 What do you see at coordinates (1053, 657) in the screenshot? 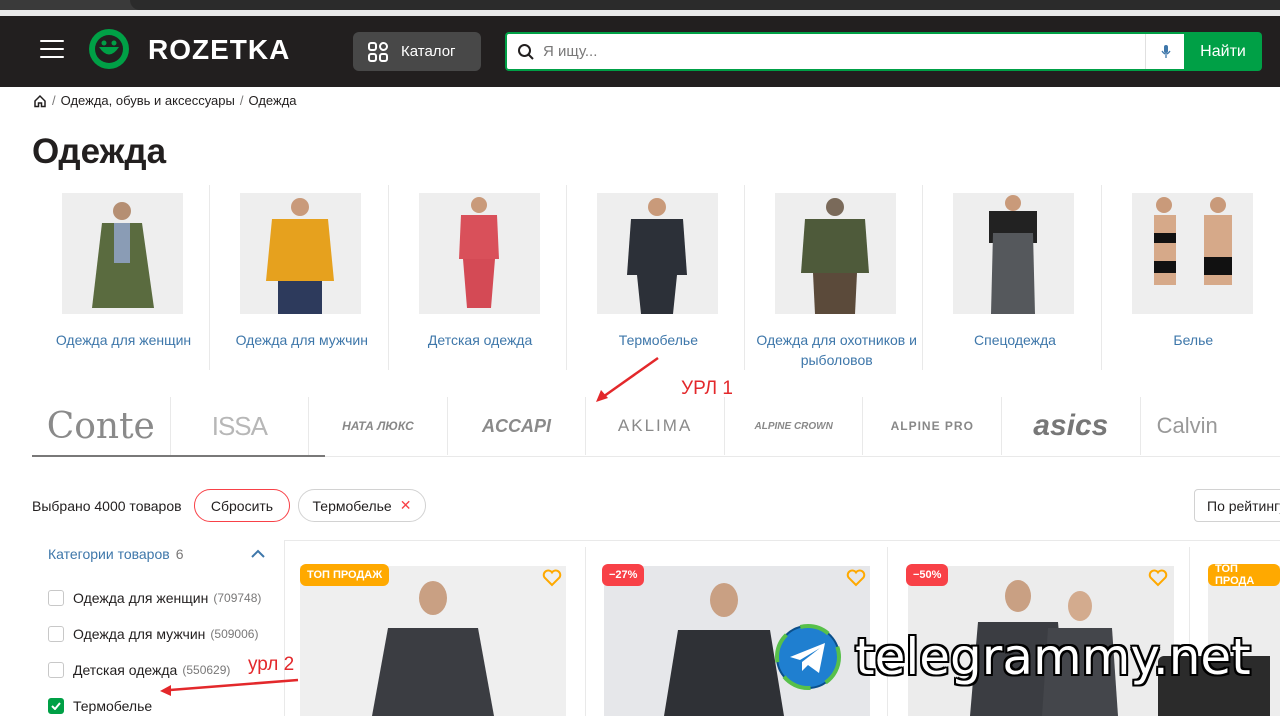
I see `watermark-text: telegrammy.net` at bounding box center [1053, 657].